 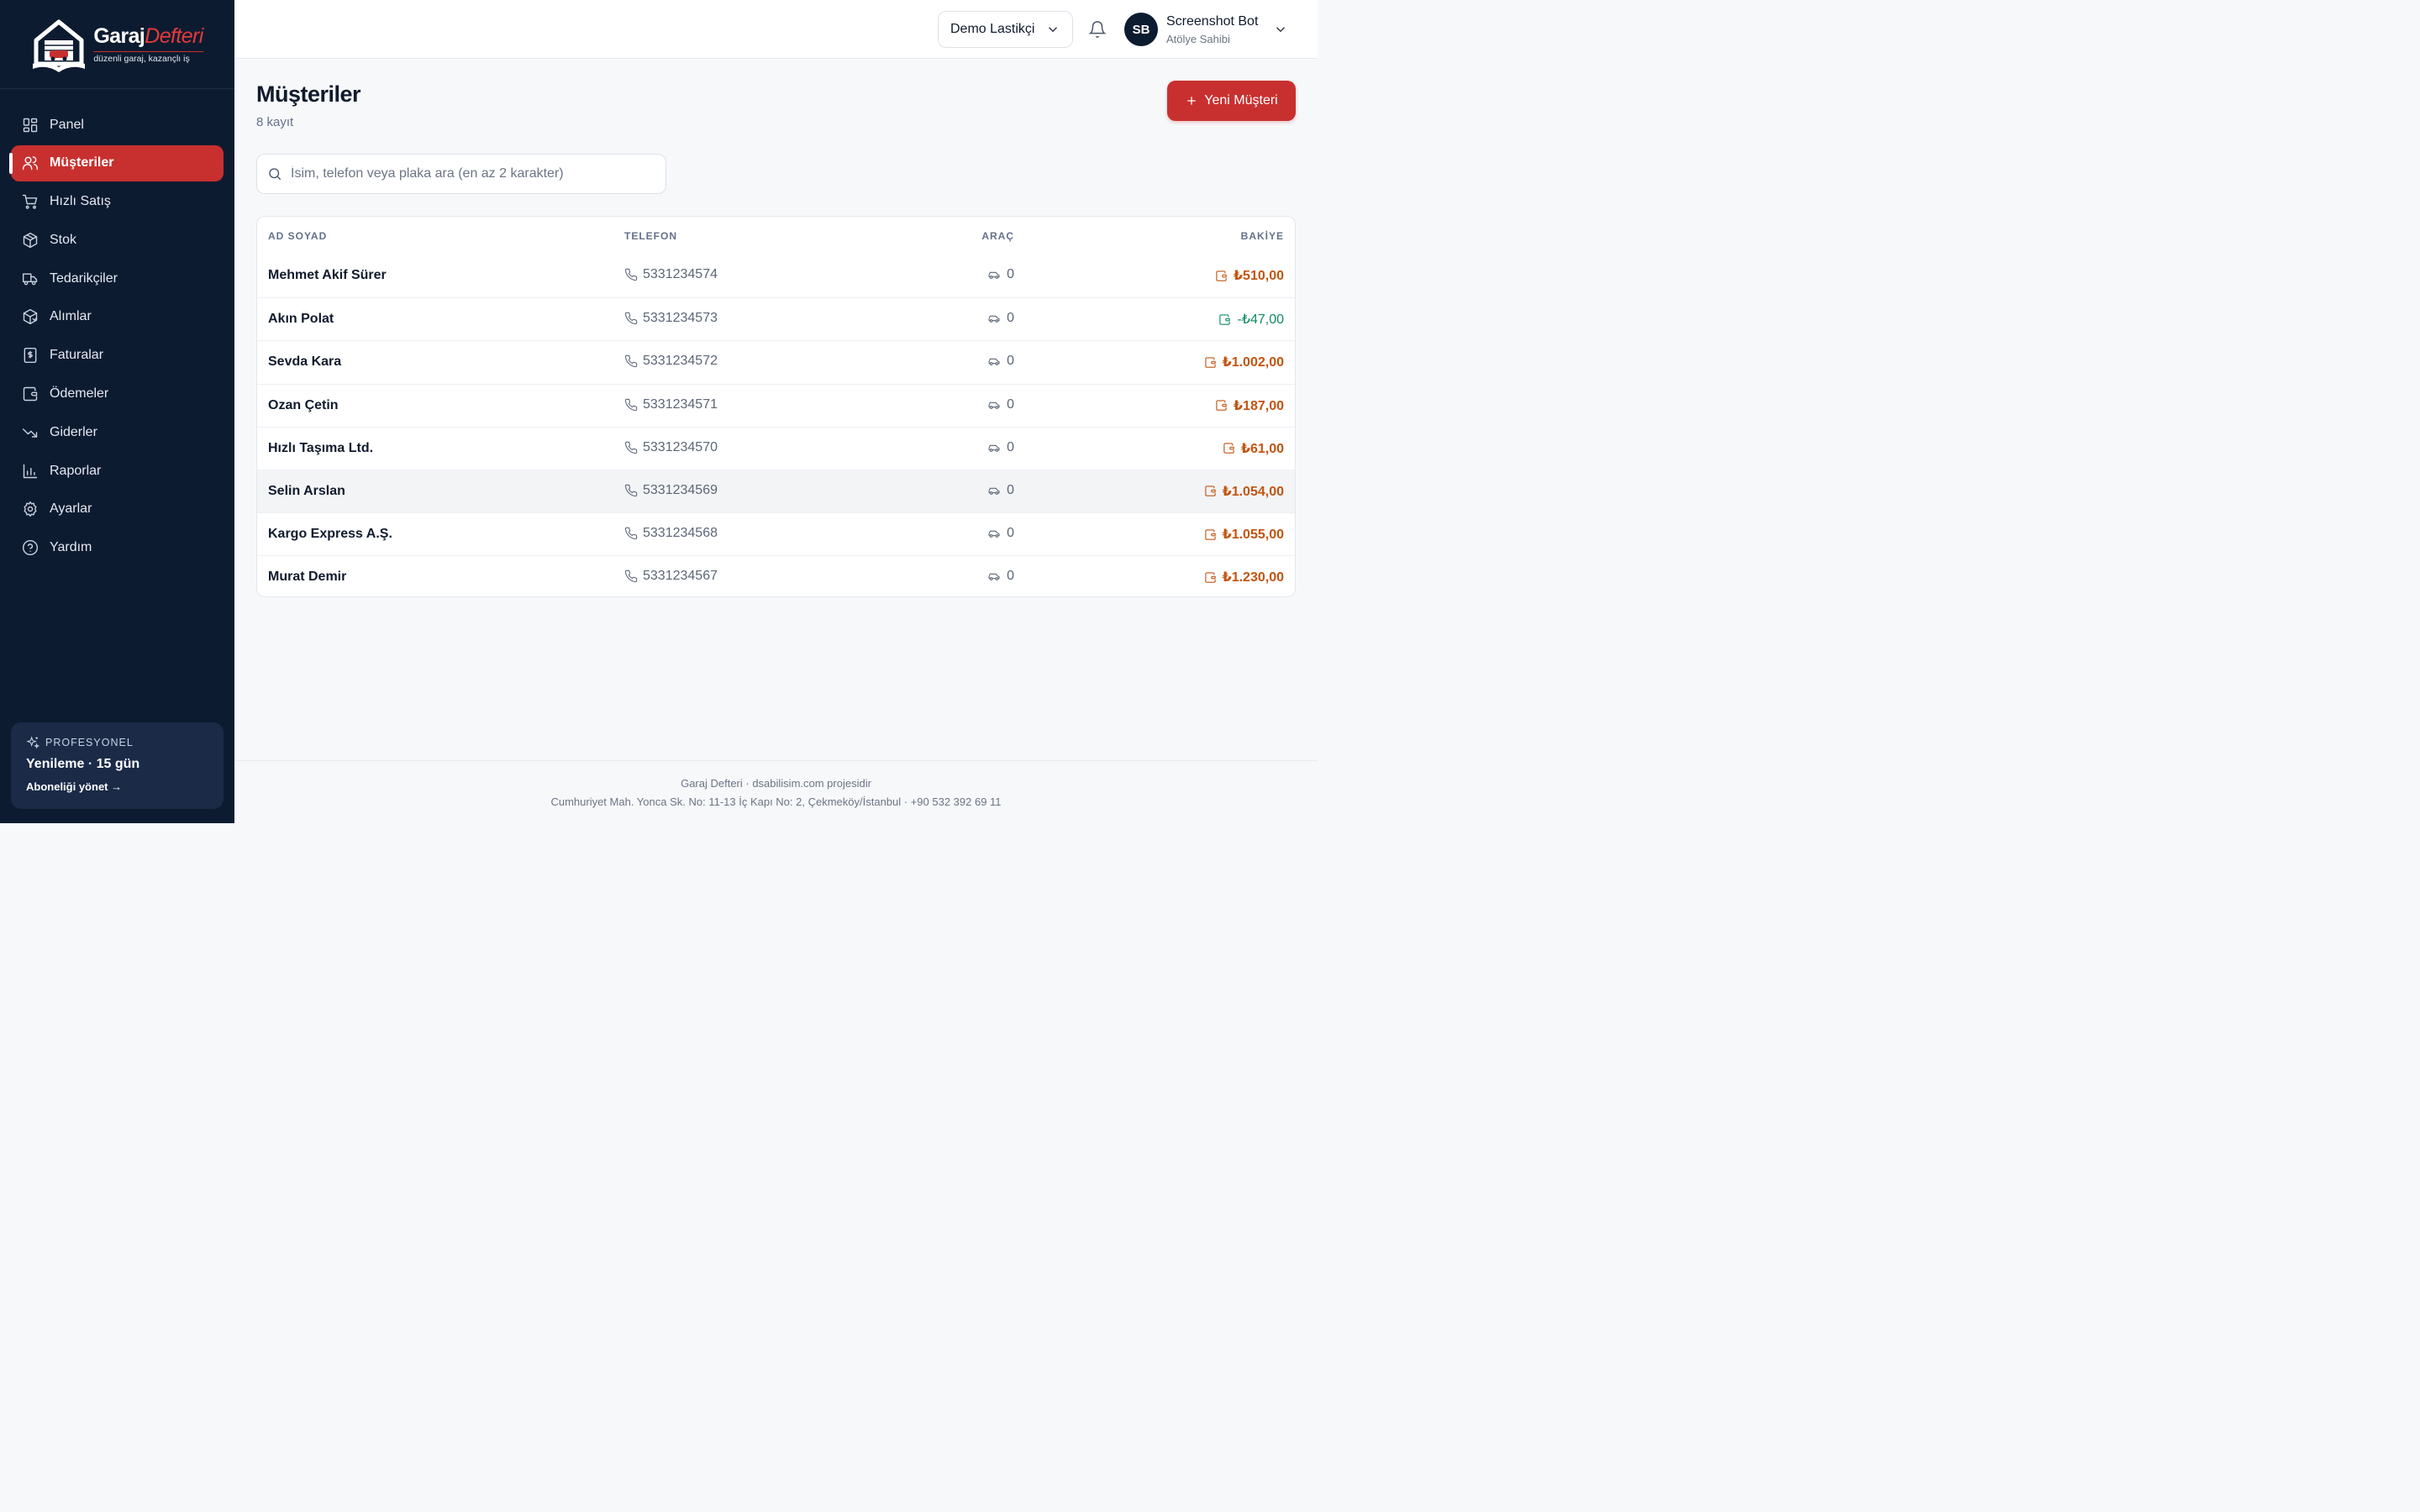 What do you see at coordinates (79, 394) in the screenshot?
I see `sidebar-item-label: Ödemeler` at bounding box center [79, 394].